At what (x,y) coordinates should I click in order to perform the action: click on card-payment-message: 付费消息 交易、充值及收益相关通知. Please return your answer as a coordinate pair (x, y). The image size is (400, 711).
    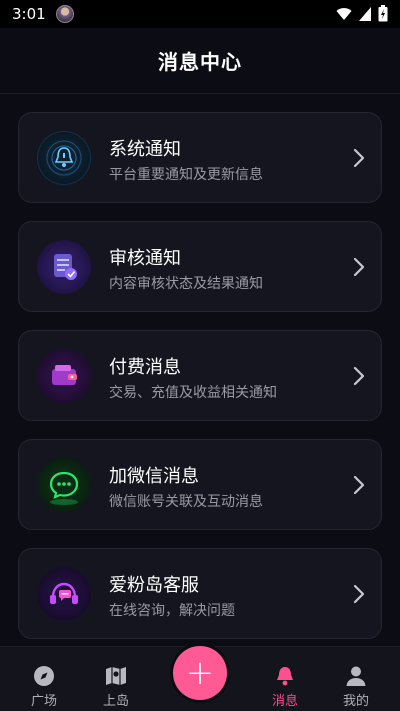
    Looking at the image, I should click on (200, 375).